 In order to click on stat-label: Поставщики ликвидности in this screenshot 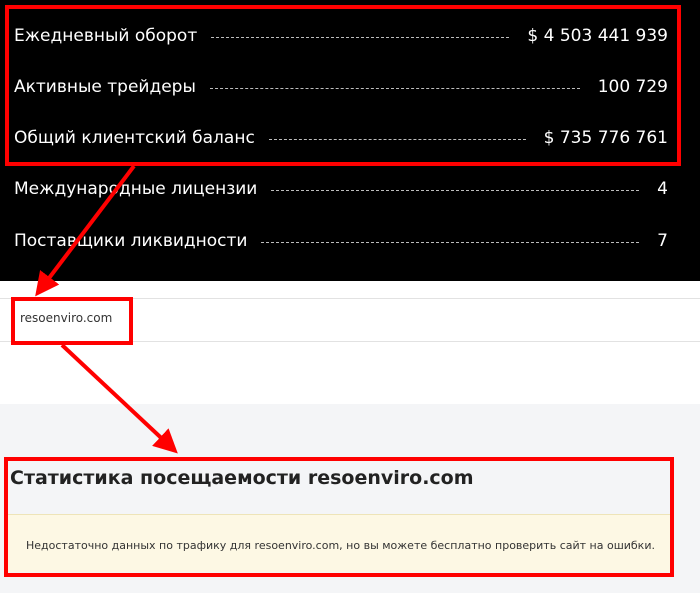, I will do `click(131, 241)`.